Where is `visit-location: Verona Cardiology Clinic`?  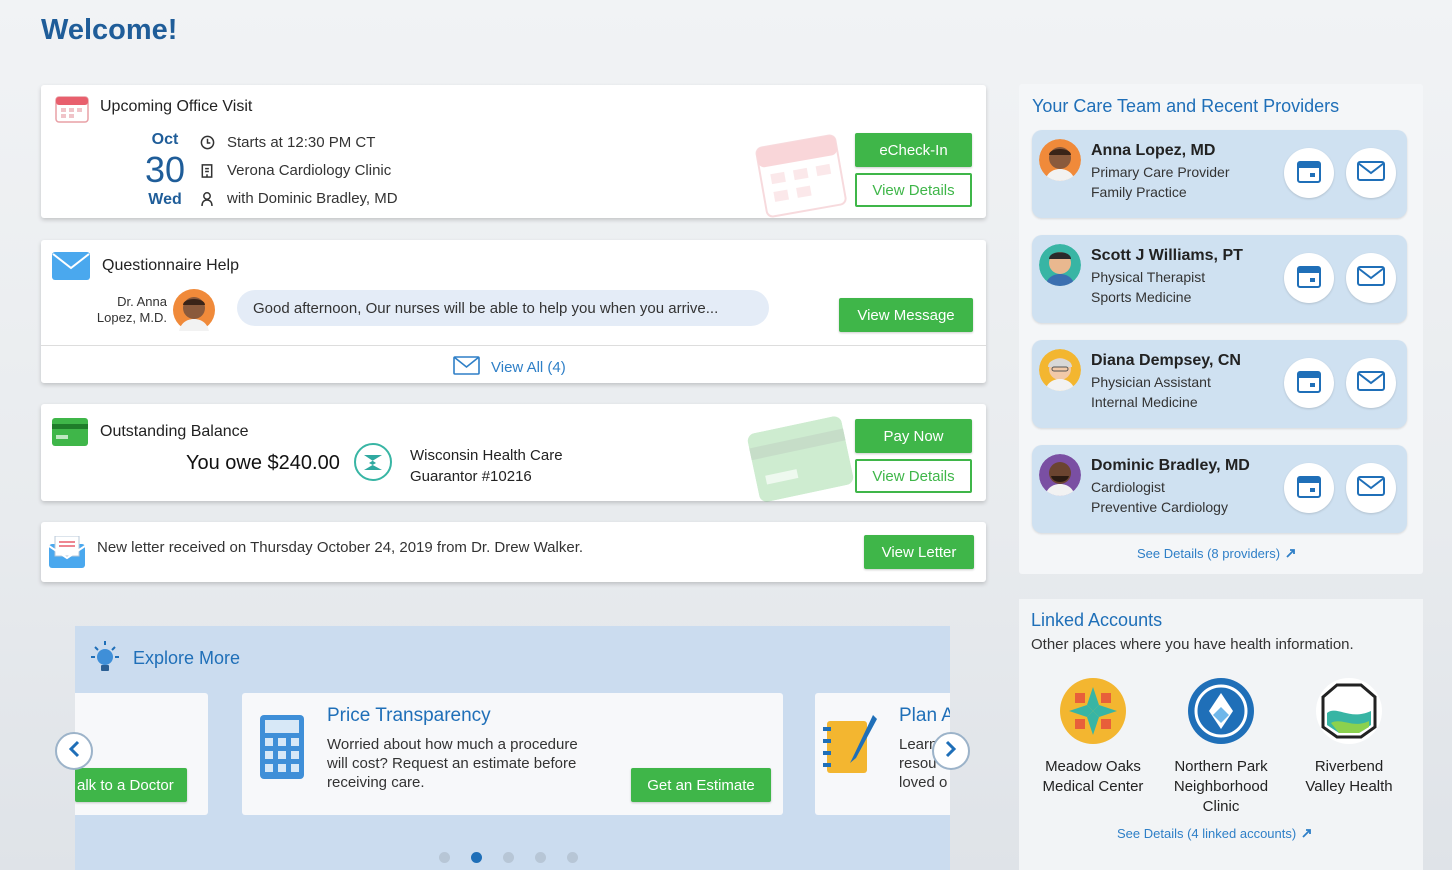 visit-location: Verona Cardiology Clinic is located at coordinates (309, 170).